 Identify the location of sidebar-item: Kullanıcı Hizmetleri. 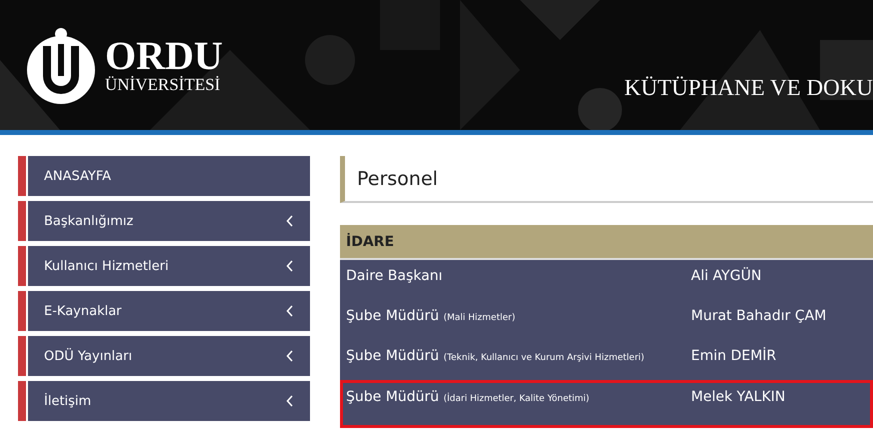
(164, 266).